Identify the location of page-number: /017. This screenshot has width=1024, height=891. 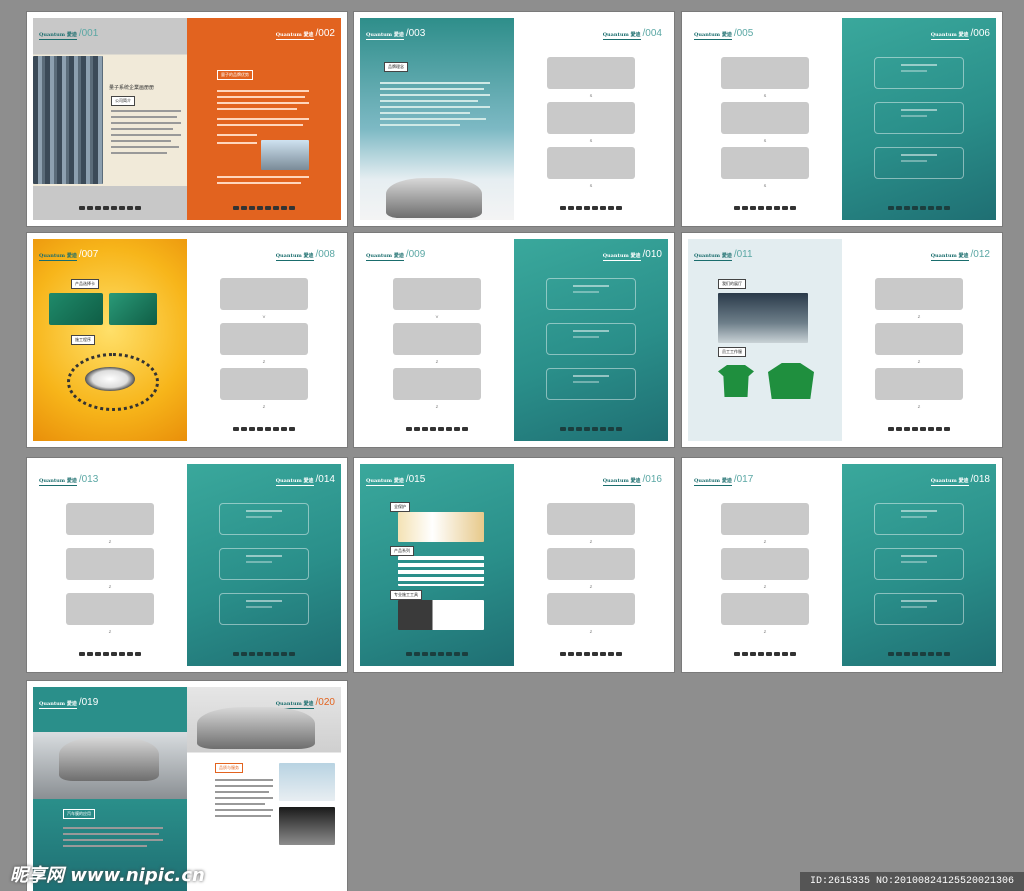
(743, 479).